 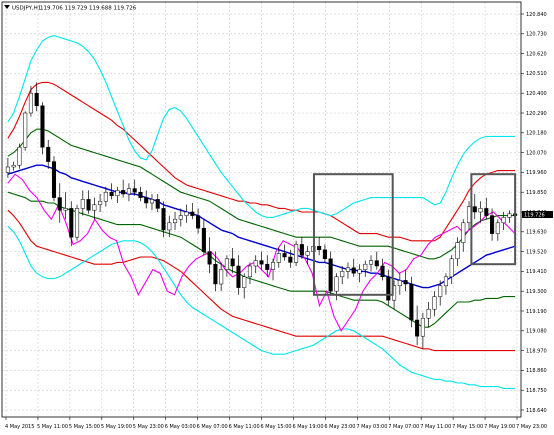 What do you see at coordinates (212, 427) in the screenshot?
I see `time-tick-label: 6 May 07:00` at bounding box center [212, 427].